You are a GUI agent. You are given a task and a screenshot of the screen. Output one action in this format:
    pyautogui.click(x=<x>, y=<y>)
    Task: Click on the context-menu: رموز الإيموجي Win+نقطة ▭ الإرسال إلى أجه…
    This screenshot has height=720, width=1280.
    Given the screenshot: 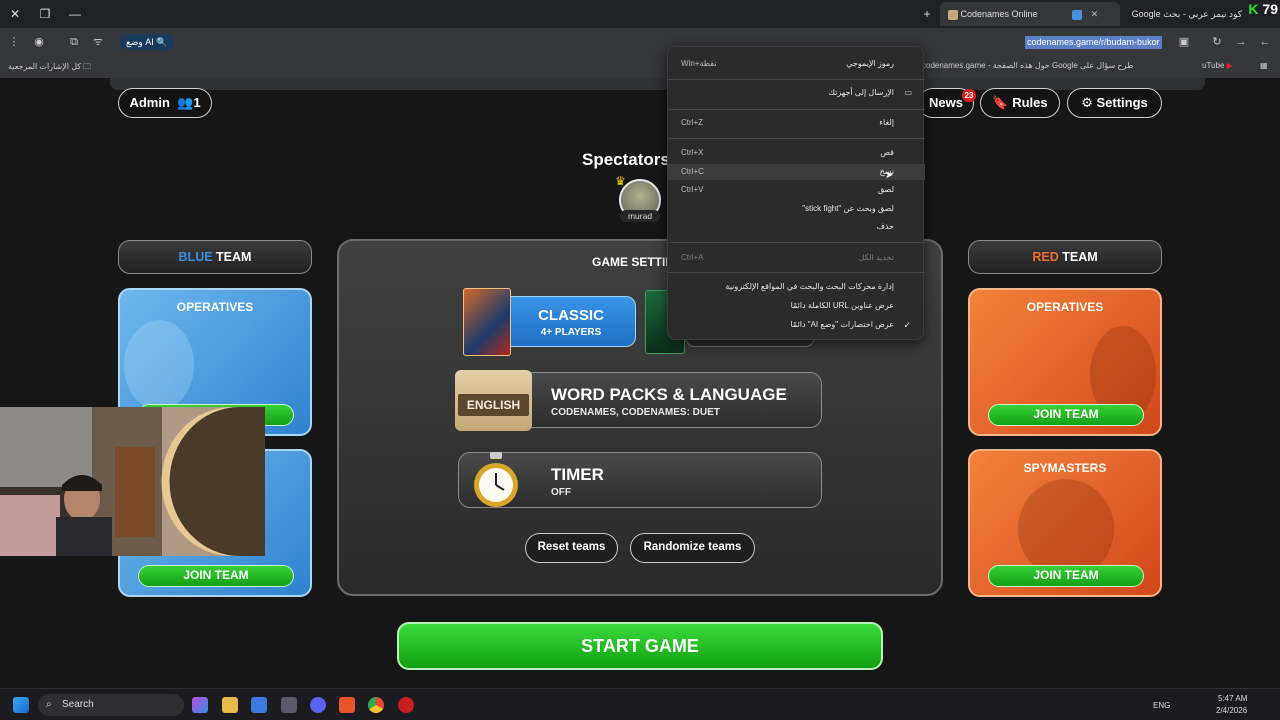 What is the action you would take?
    pyautogui.click(x=796, y=193)
    